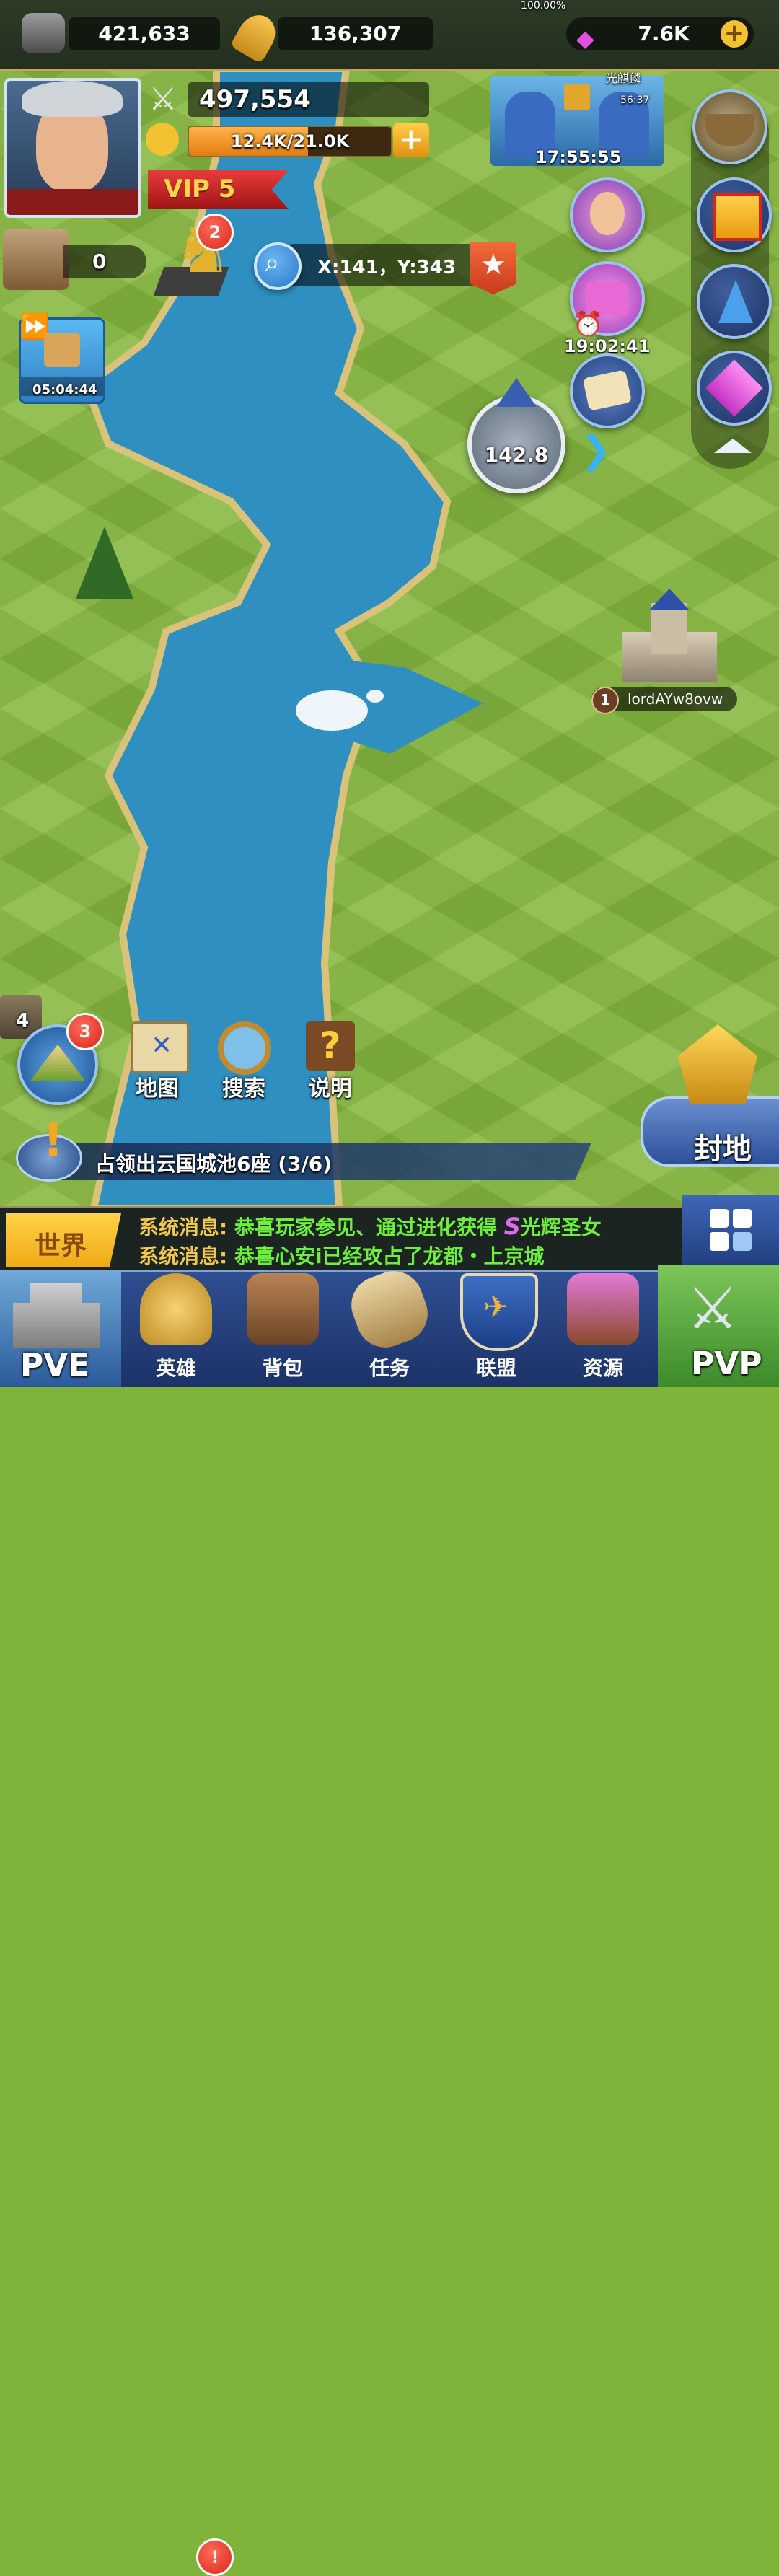 Image resolution: width=779 pixels, height=2576 pixels. Describe the element at coordinates (331, 1046) in the screenshot. I see `help-book-icon: ?` at that location.